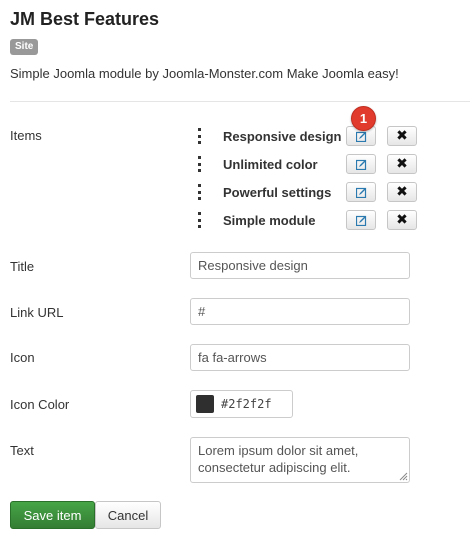  What do you see at coordinates (37, 312) in the screenshot?
I see `link-url-label: Link URL` at bounding box center [37, 312].